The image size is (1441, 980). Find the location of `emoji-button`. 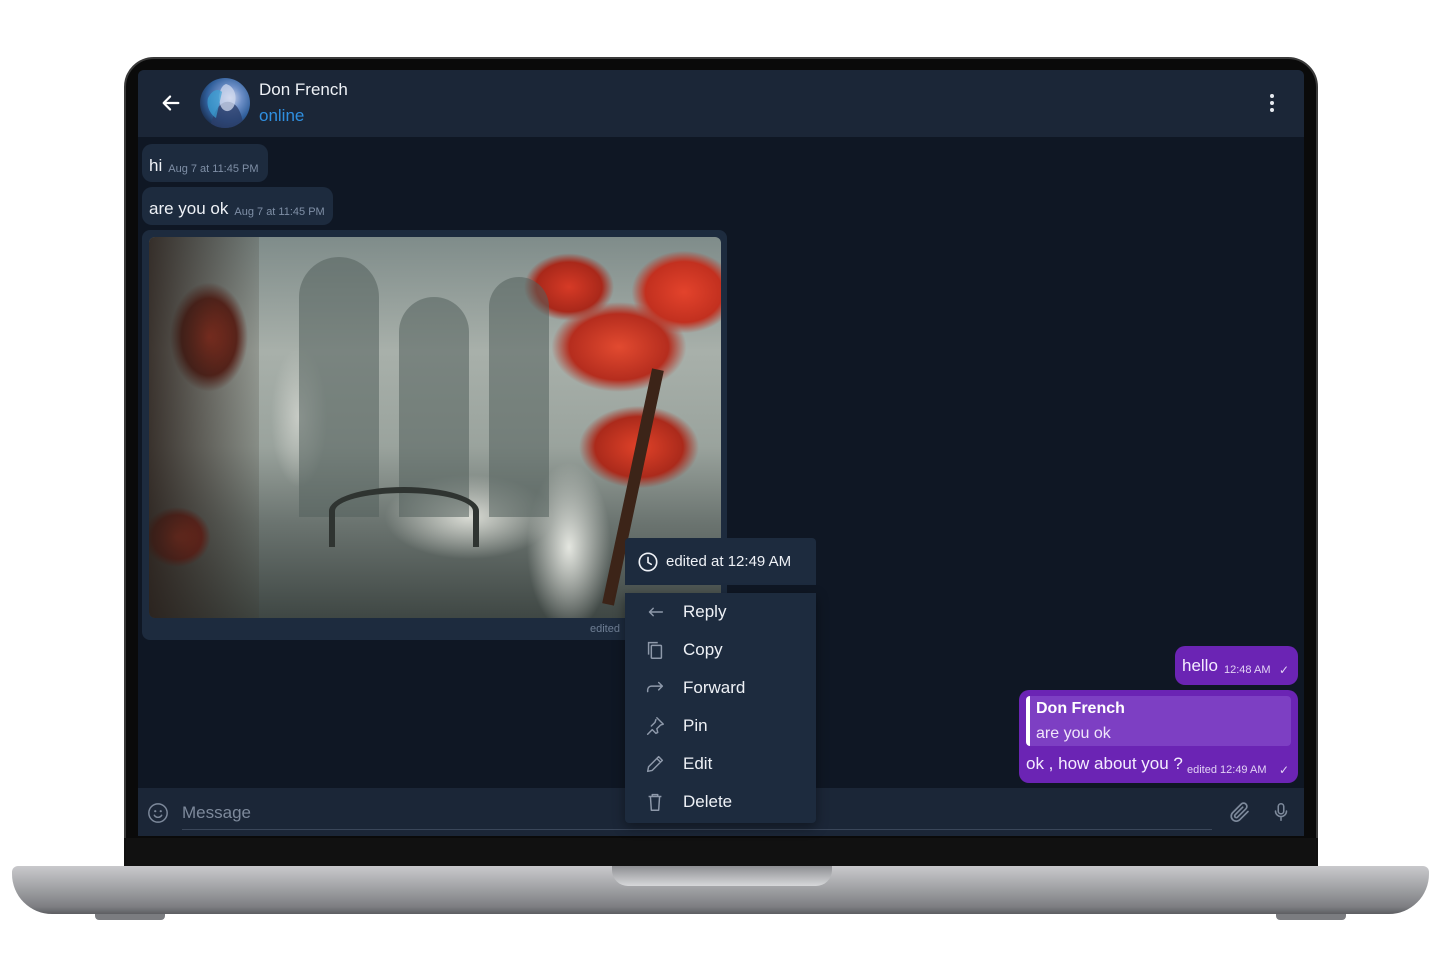

emoji-button is located at coordinates (158, 813).